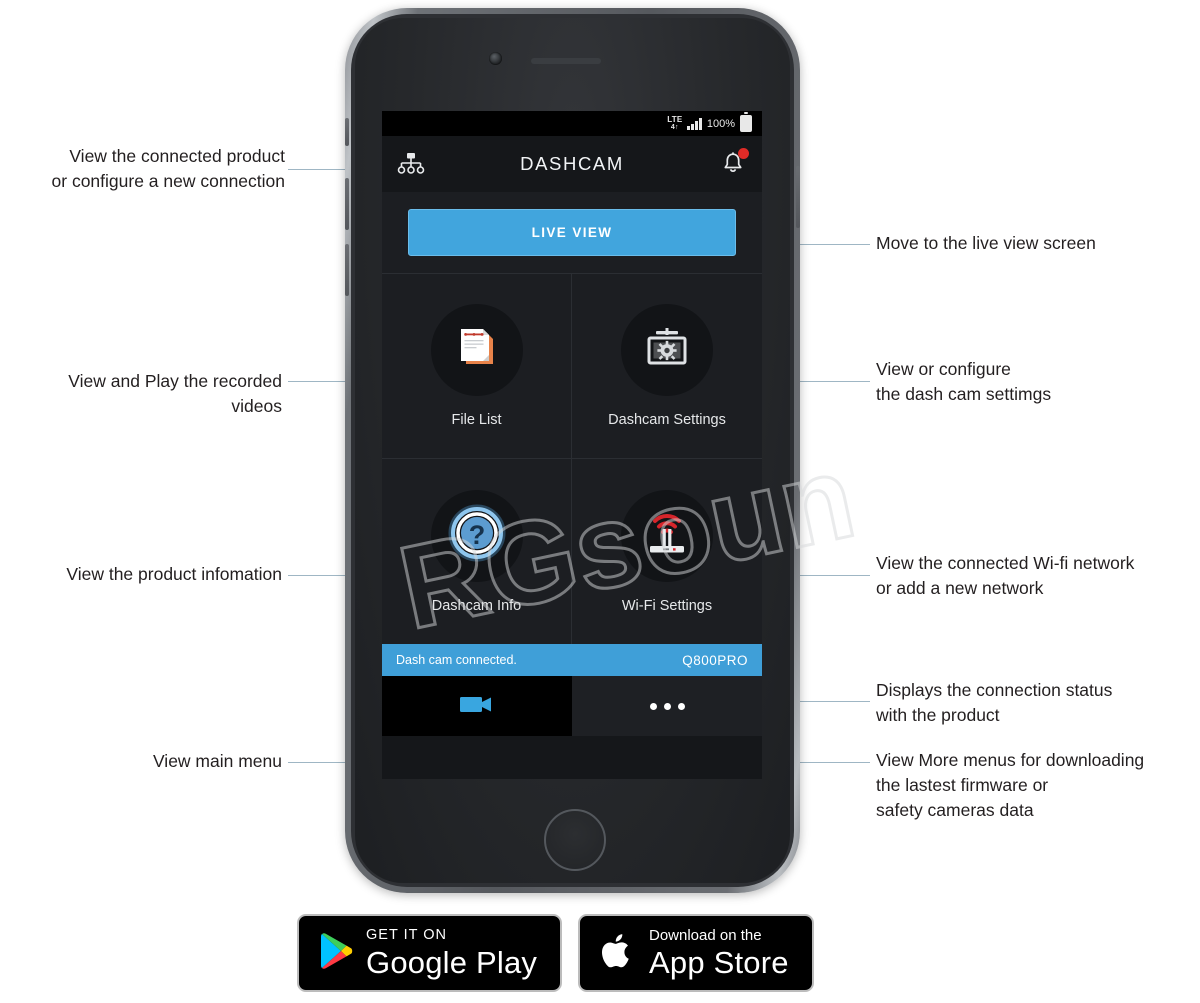  Describe the element at coordinates (715, 660) in the screenshot. I see `product-model-label: Q800PRO` at that location.